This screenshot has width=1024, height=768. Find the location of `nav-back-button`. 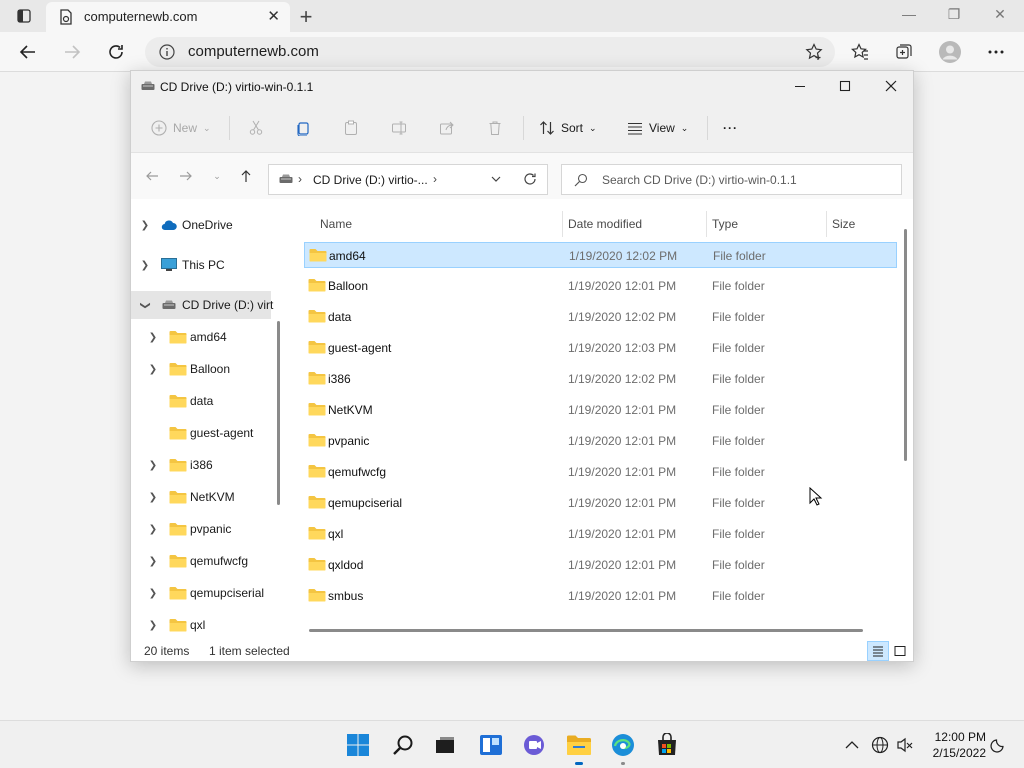

nav-back-button is located at coordinates (152, 176).